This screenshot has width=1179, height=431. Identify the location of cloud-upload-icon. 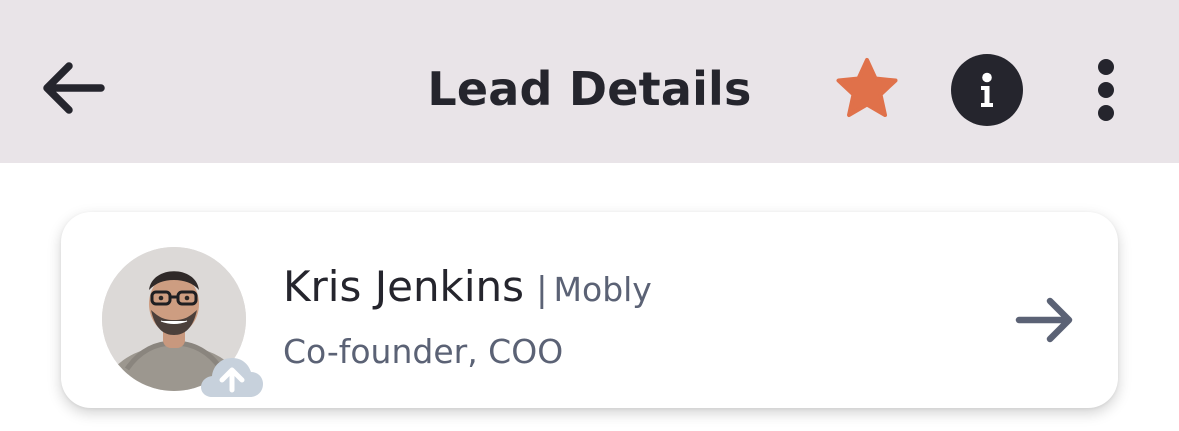
(232, 378).